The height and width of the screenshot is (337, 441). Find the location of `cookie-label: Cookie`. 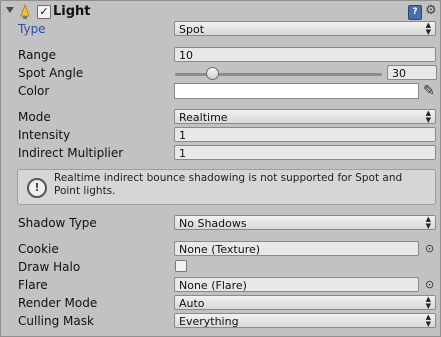

cookie-label: Cookie is located at coordinates (38, 249).